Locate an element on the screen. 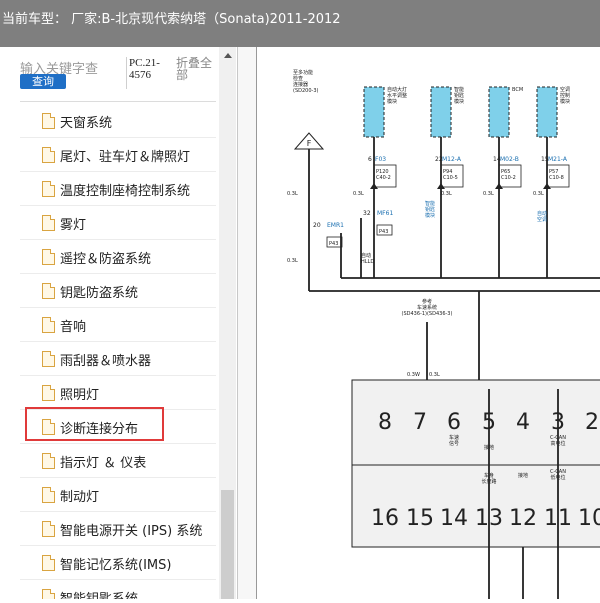 The width and height of the screenshot is (600, 603). sidebar-scrollbar is located at coordinates (227, 323).